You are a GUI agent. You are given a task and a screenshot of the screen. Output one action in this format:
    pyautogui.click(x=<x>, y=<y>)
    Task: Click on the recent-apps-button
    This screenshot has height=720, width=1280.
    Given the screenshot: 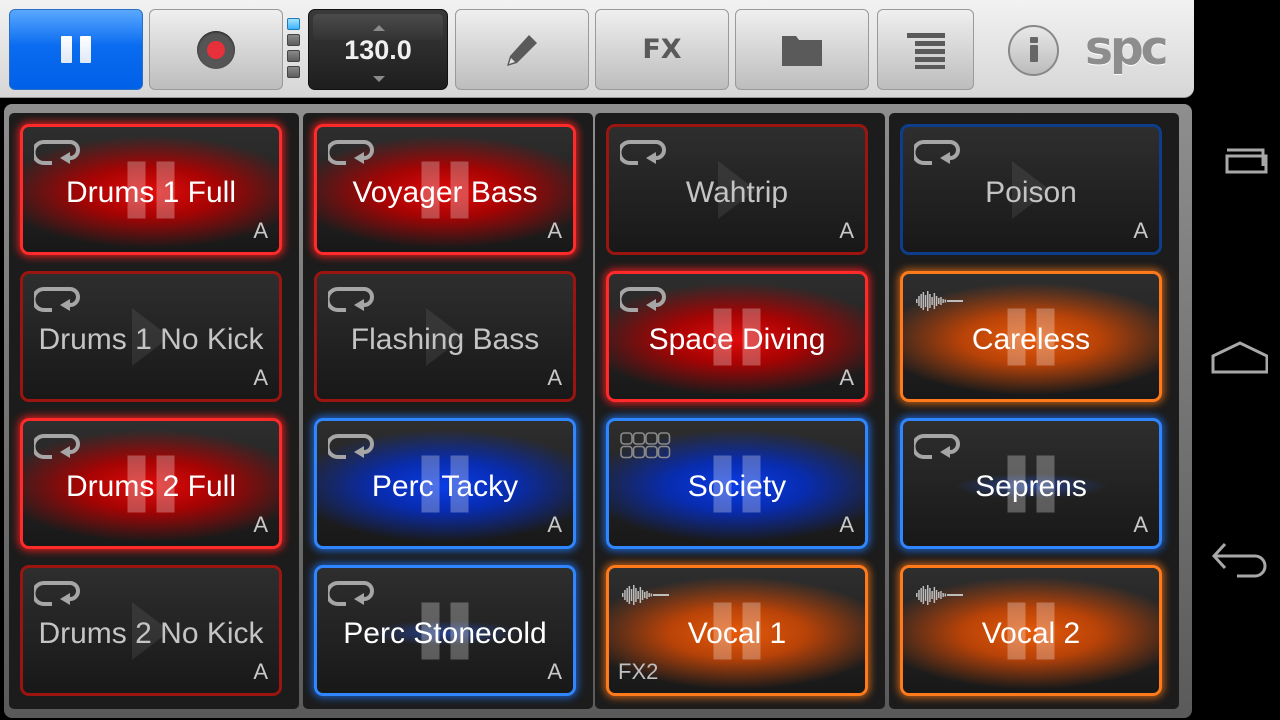 What is the action you would take?
    pyautogui.click(x=1238, y=160)
    